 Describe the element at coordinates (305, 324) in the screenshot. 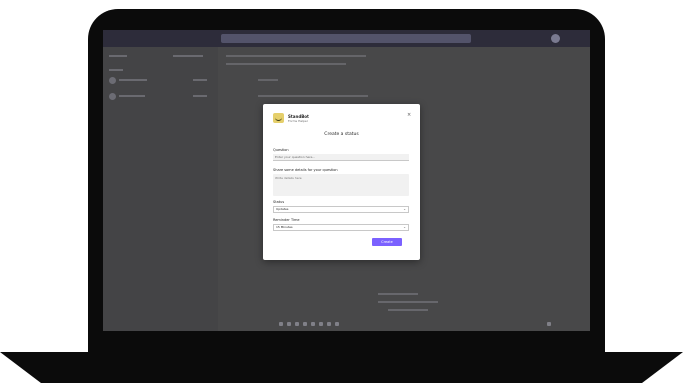

I see `gif-icon` at that location.